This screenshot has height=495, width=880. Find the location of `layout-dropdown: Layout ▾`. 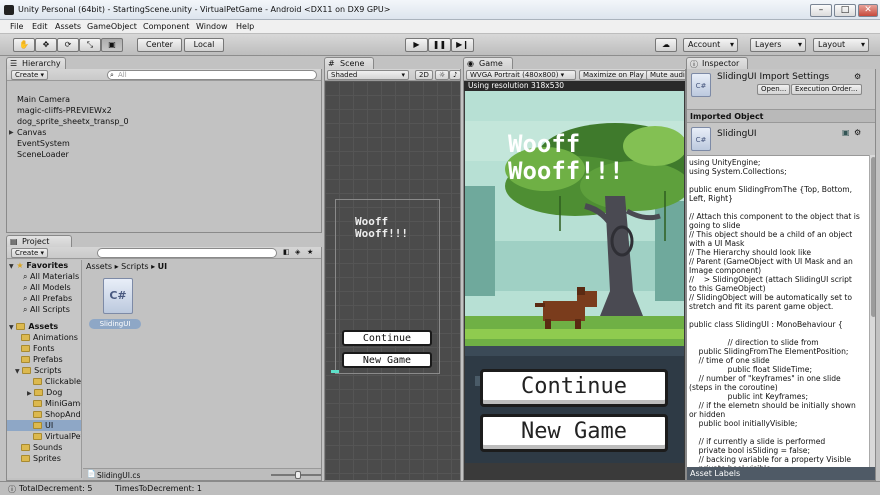

layout-dropdown: Layout ▾ is located at coordinates (841, 45).